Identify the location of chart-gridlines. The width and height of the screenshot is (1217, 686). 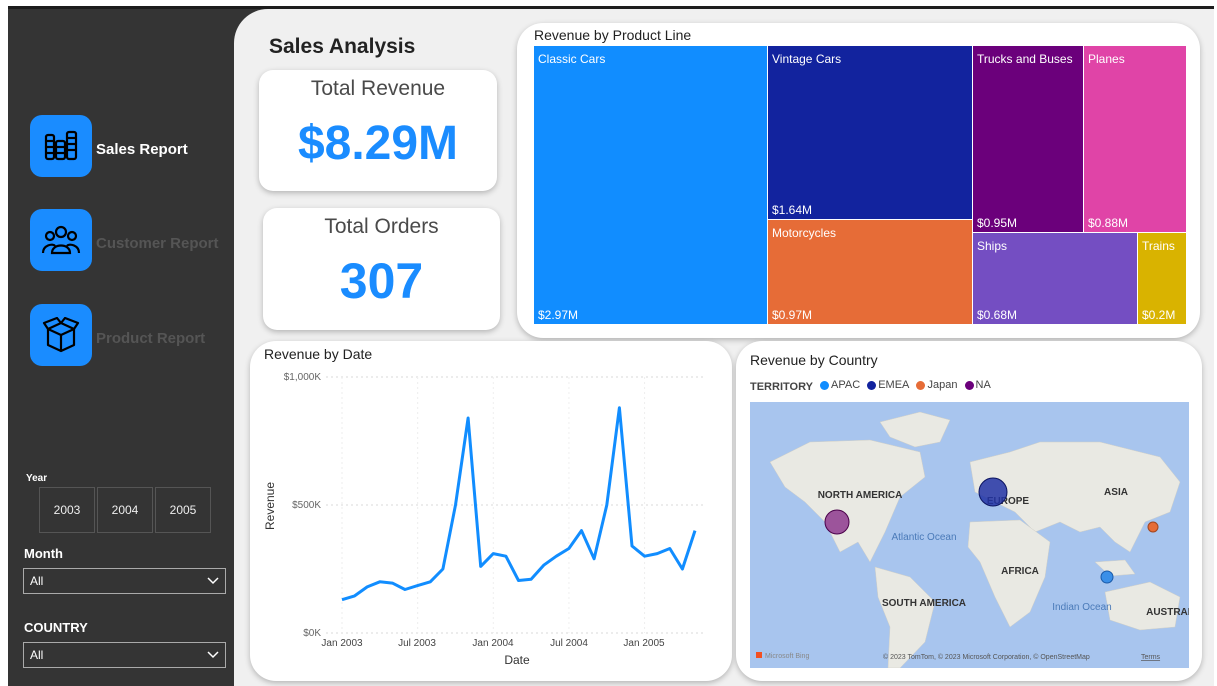
(515, 505).